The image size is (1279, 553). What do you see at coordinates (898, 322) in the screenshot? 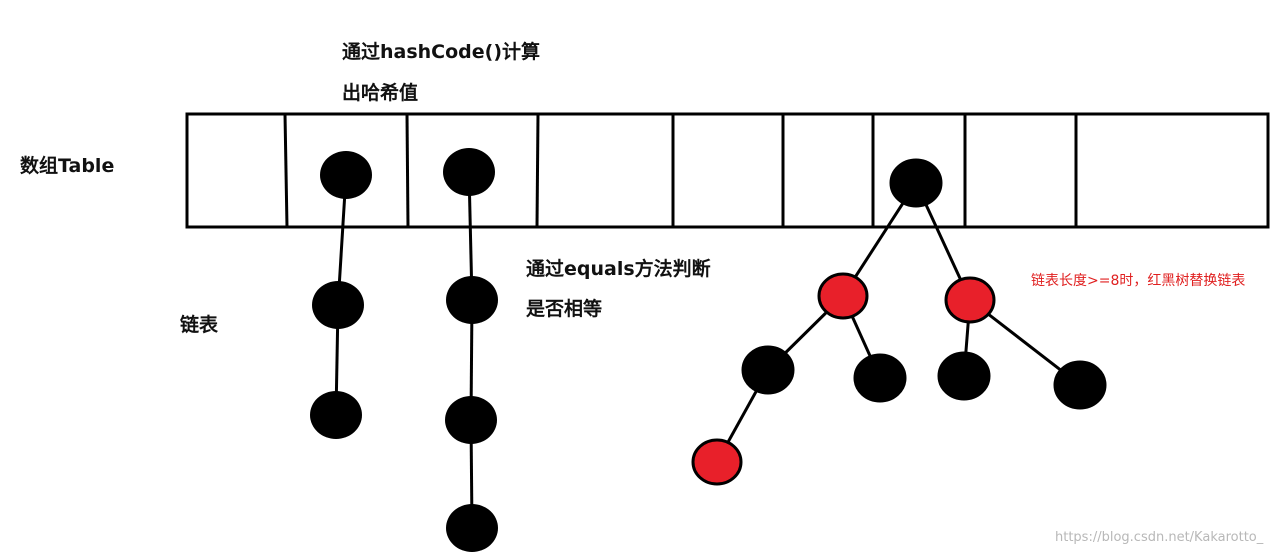
I see `red-black-tree-edges` at bounding box center [898, 322].